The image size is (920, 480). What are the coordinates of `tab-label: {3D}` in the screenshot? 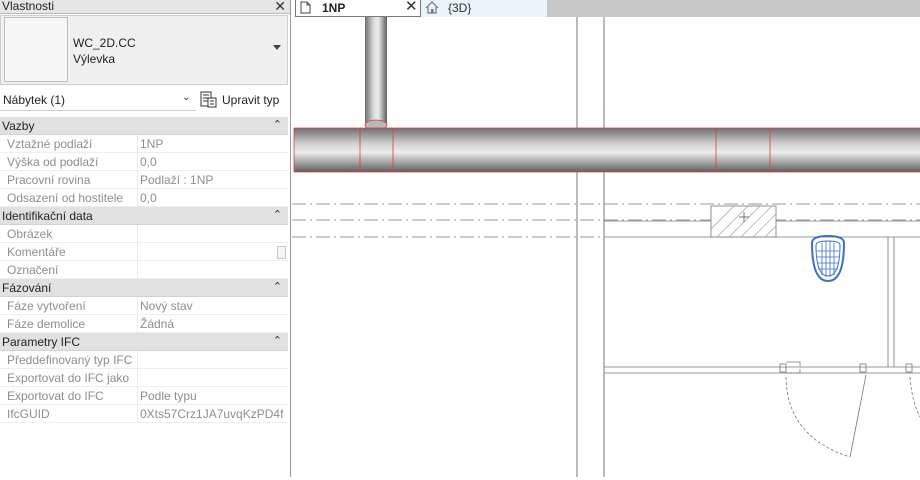 It's located at (460, 8).